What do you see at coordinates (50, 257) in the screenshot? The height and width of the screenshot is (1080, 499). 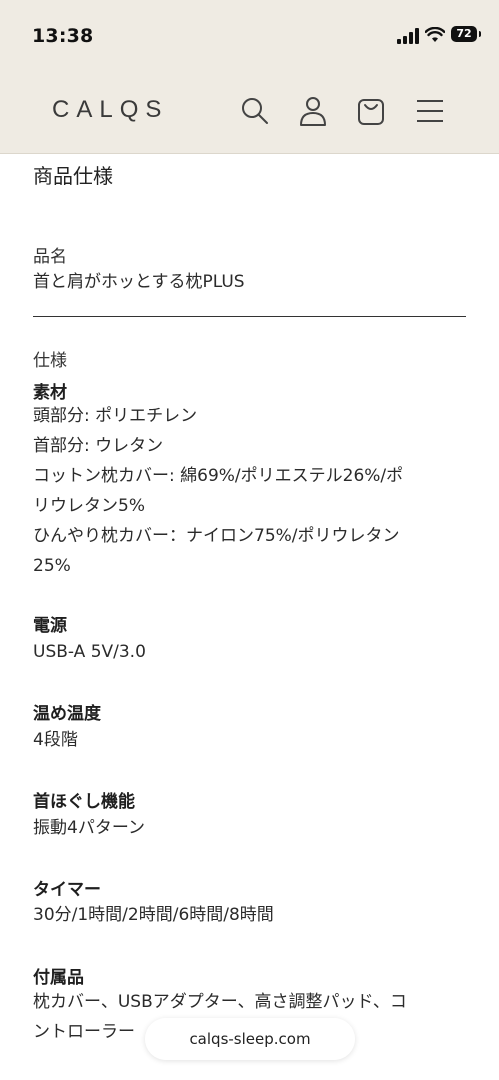 I see `name-label: 品名` at bounding box center [50, 257].